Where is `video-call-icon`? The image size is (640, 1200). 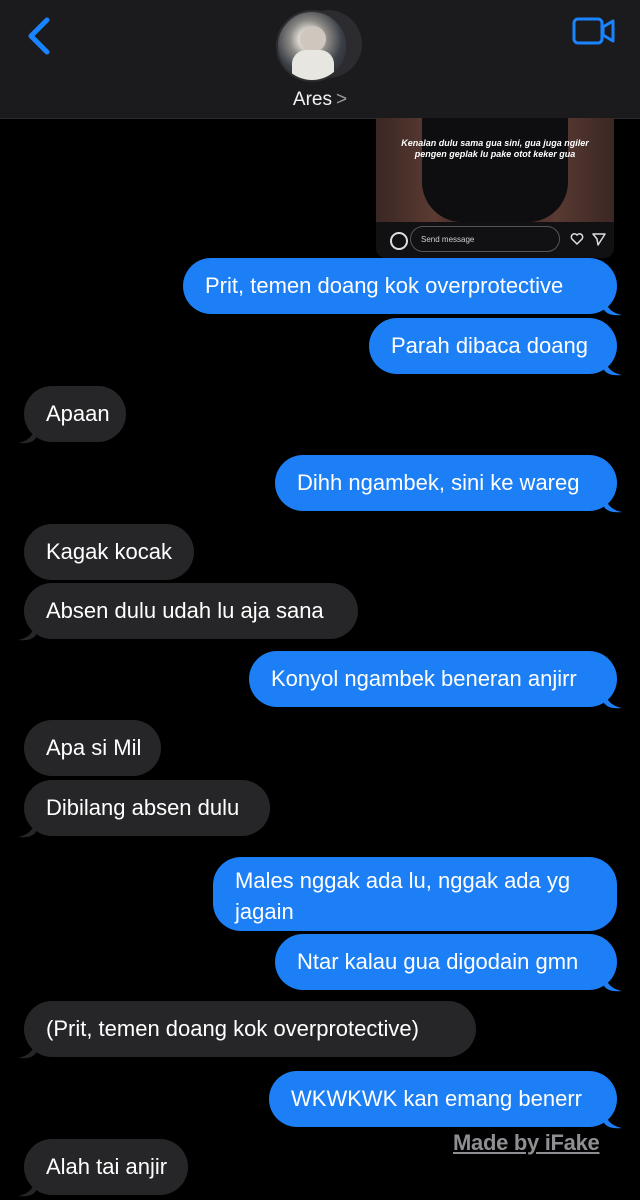
video-call-icon is located at coordinates (594, 31).